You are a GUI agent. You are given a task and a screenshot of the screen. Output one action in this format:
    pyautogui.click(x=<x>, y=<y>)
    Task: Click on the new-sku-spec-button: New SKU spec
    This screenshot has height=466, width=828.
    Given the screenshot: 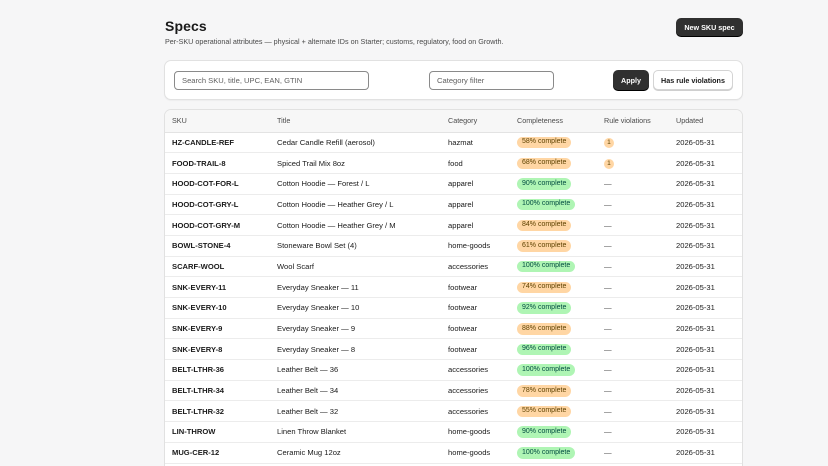 What is the action you would take?
    pyautogui.click(x=709, y=27)
    